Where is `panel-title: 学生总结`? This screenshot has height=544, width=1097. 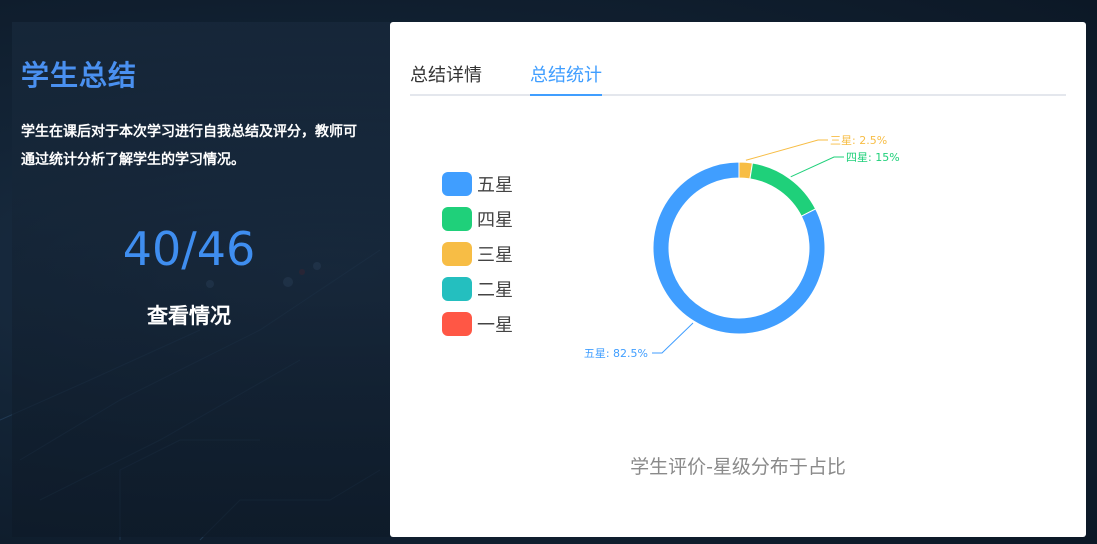
panel-title: 学生总结 is located at coordinates (79, 75).